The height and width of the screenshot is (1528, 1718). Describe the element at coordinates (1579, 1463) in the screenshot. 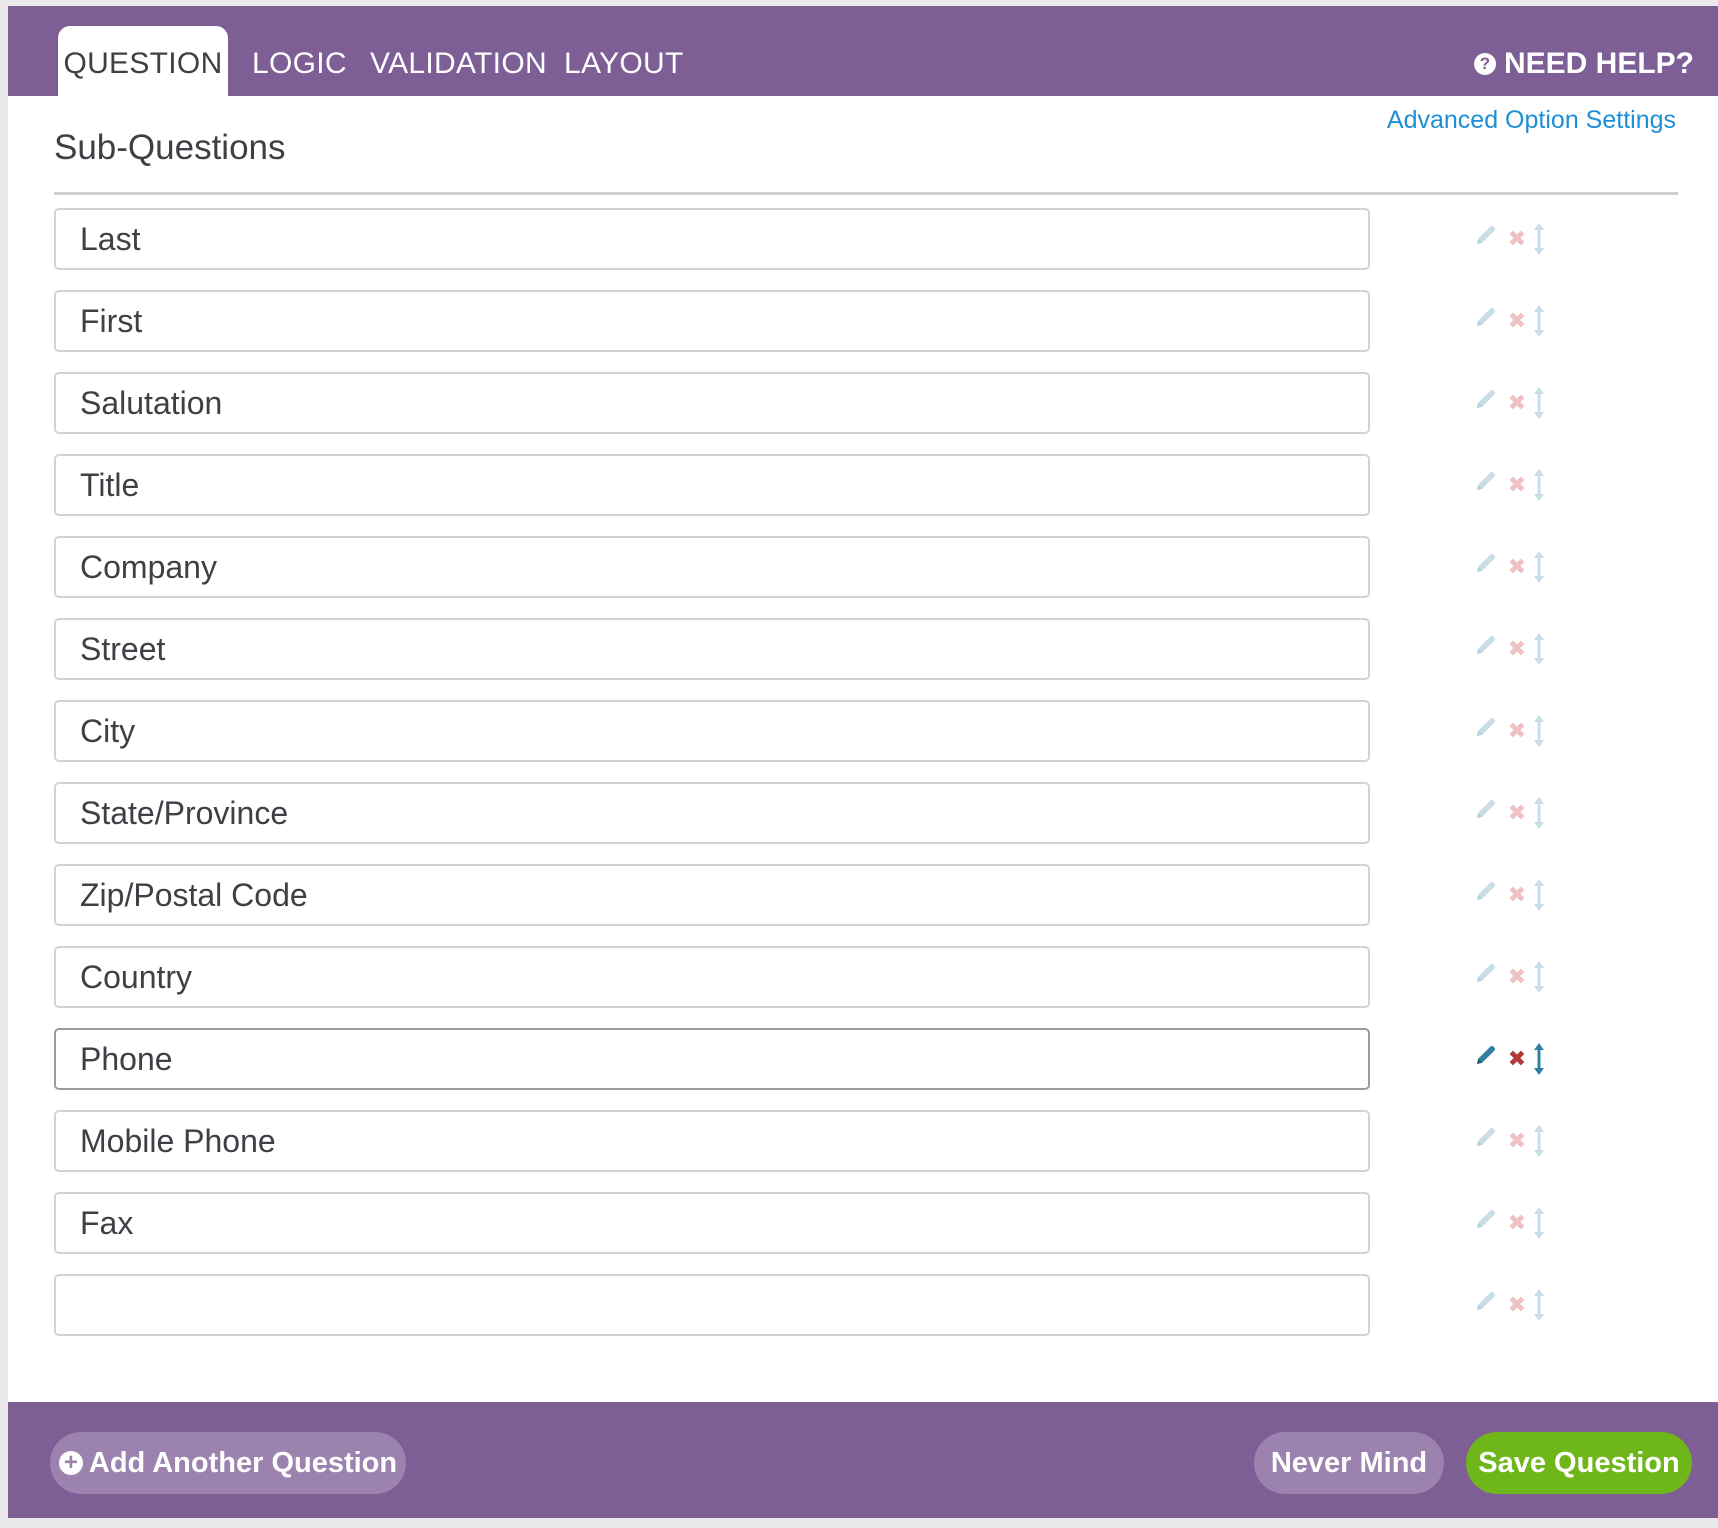

I see `save-question-button: Save Question` at that location.